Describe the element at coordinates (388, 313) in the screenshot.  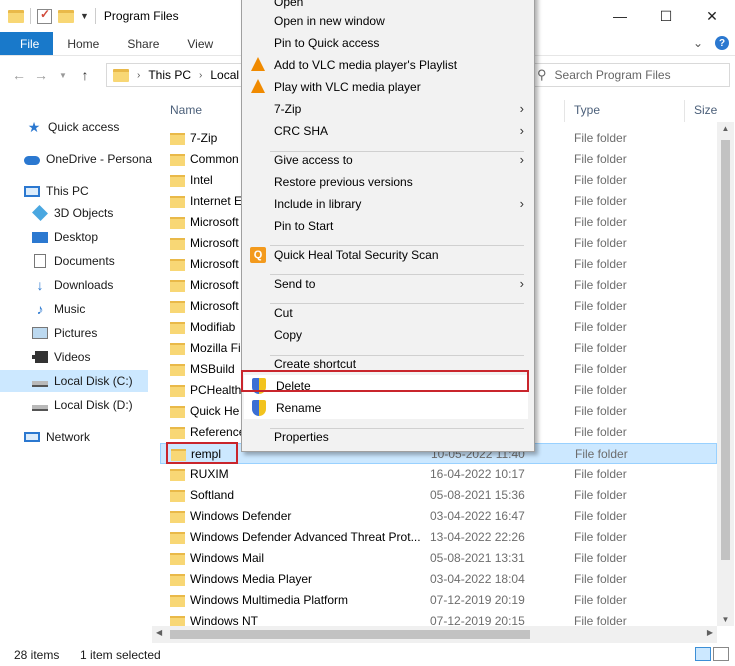
I see `menu-item-cut: Cut` at that location.